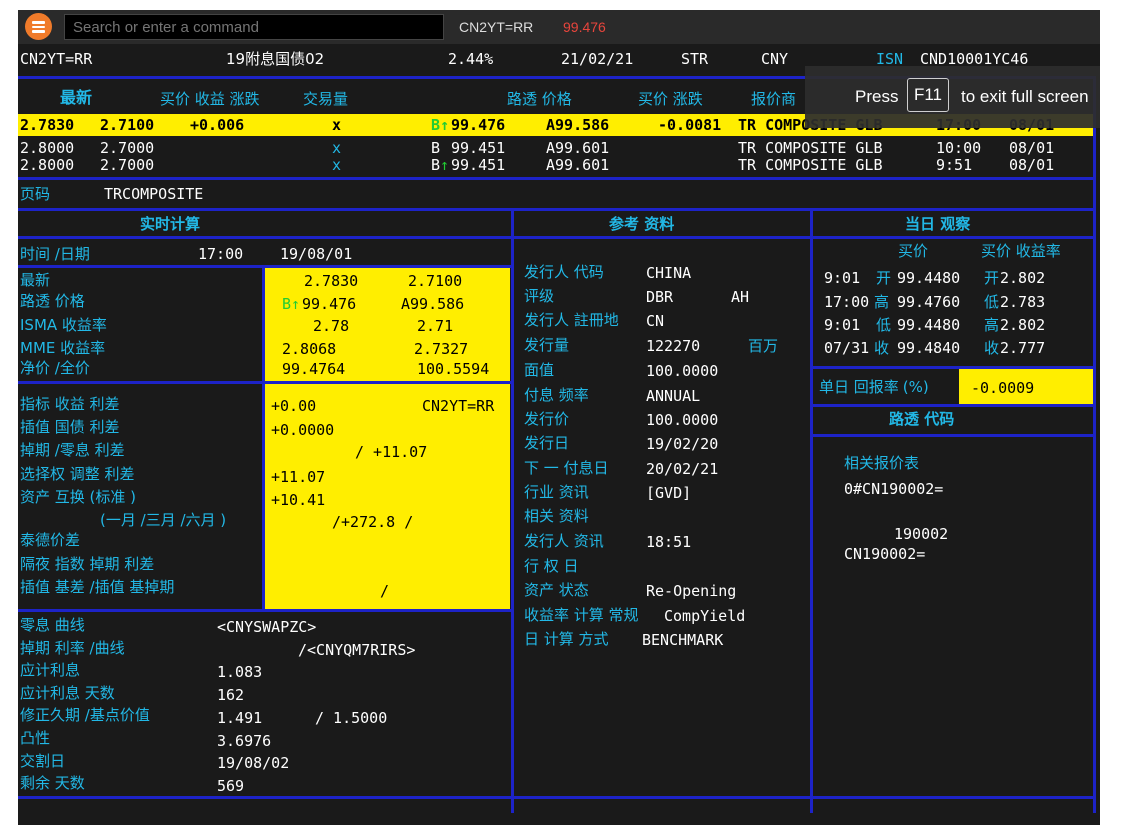 Image resolution: width=1125 pixels, height=825 pixels. I want to click on asset-swap-value: +10.41, so click(298, 500).